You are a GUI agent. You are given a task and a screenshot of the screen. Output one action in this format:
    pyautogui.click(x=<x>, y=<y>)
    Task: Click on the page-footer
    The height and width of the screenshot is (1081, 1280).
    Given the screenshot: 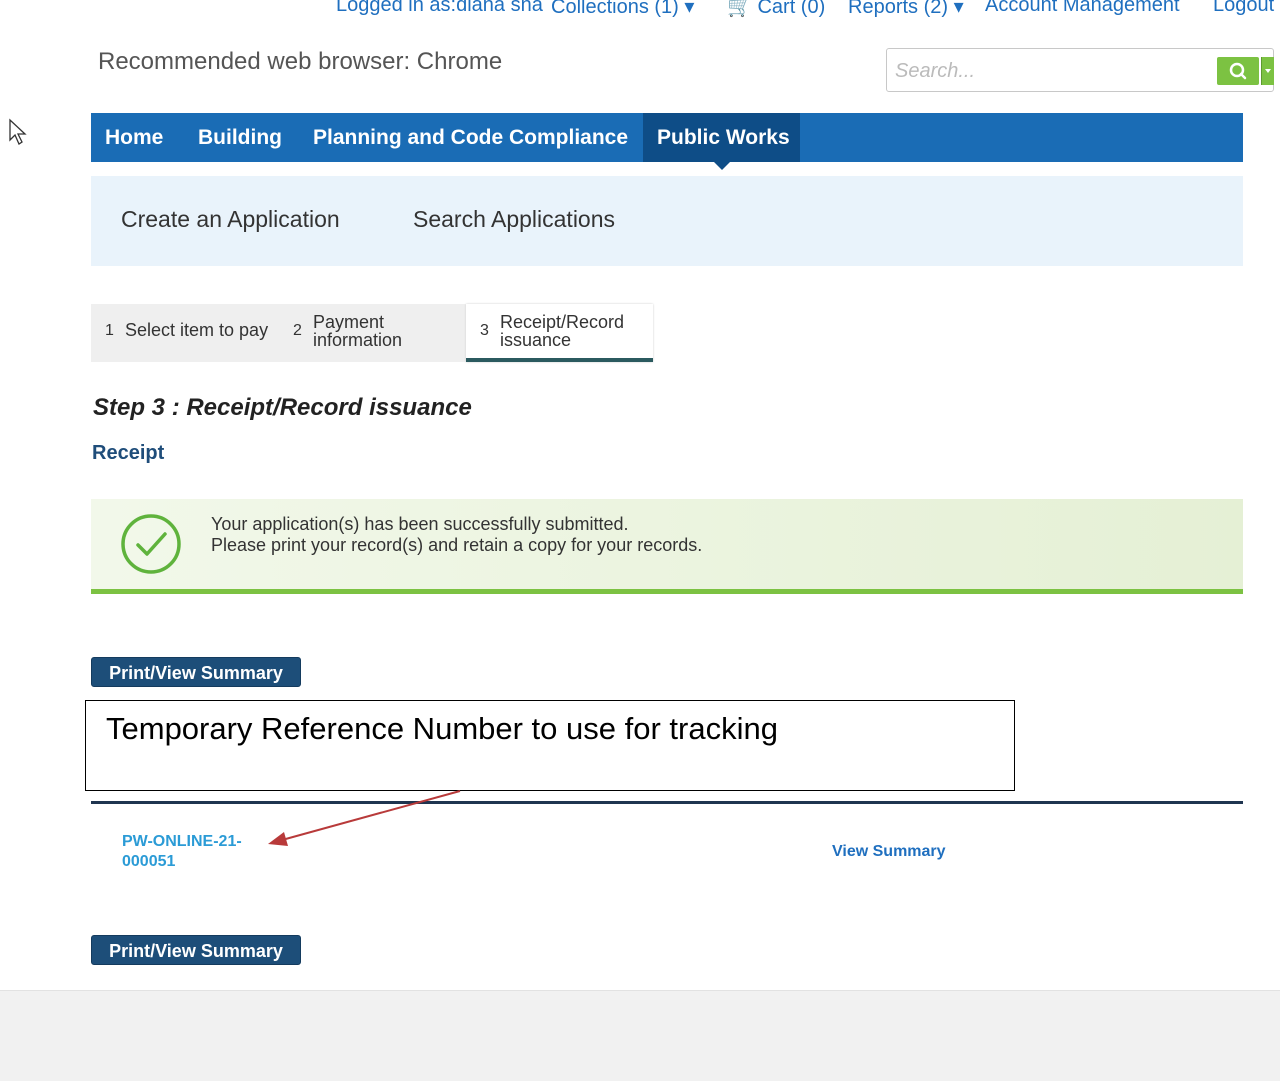 What is the action you would take?
    pyautogui.click(x=640, y=1035)
    